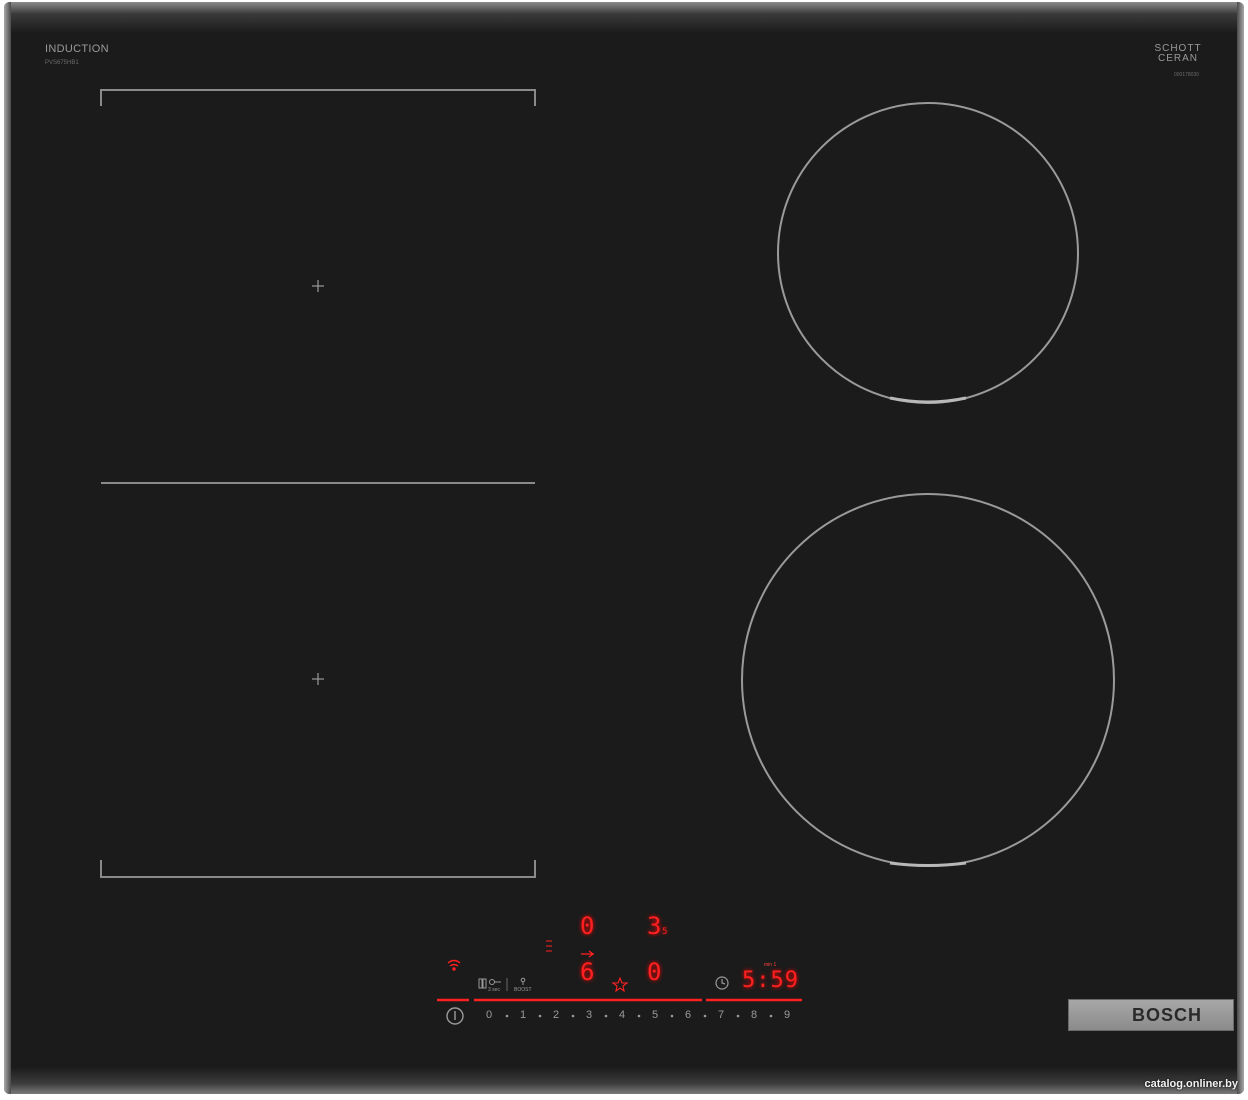 The height and width of the screenshot is (1100, 1248). Describe the element at coordinates (928, 253) in the screenshot. I see `cooking-zone-rear-right` at that location.